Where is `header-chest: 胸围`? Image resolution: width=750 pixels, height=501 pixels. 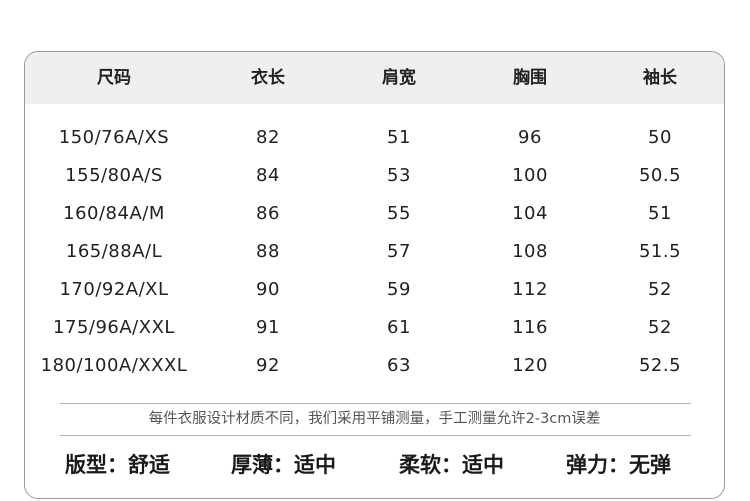 header-chest: 胸围 is located at coordinates (530, 78).